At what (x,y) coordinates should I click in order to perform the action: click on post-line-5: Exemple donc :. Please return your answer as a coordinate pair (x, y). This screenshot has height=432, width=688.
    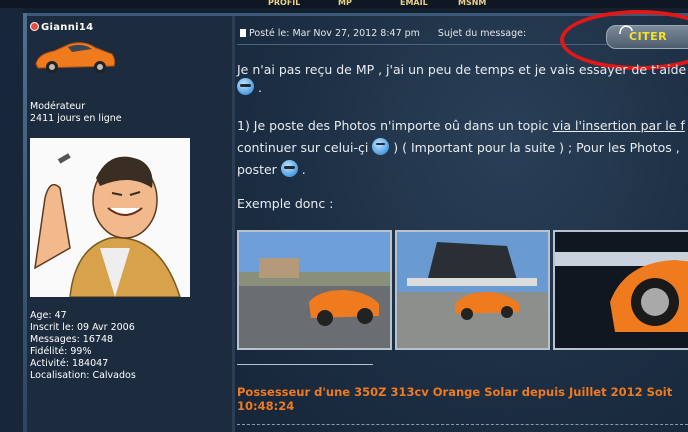
    Looking at the image, I should click on (285, 203).